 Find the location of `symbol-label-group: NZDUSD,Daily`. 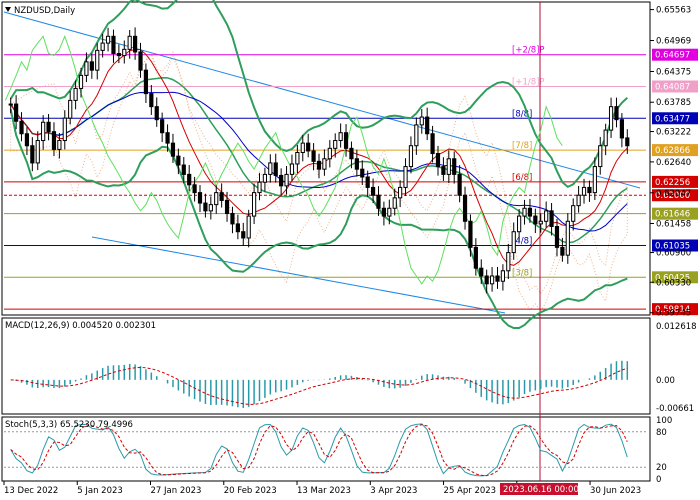

symbol-label-group: NZDUSD,Daily is located at coordinates (40, 11).